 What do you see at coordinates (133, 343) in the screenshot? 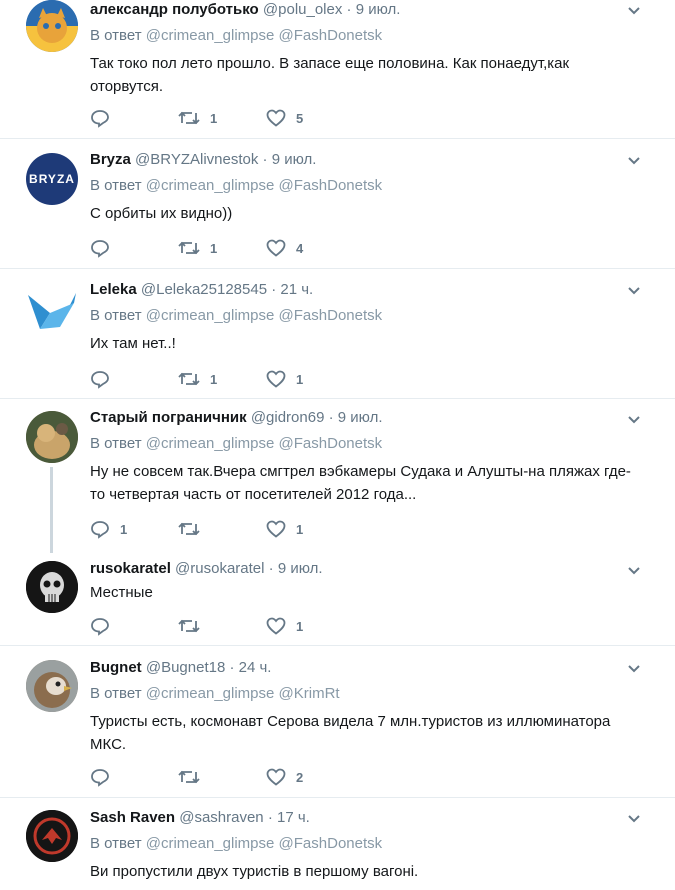
I see `tweet-text: Их там нет..!` at bounding box center [133, 343].